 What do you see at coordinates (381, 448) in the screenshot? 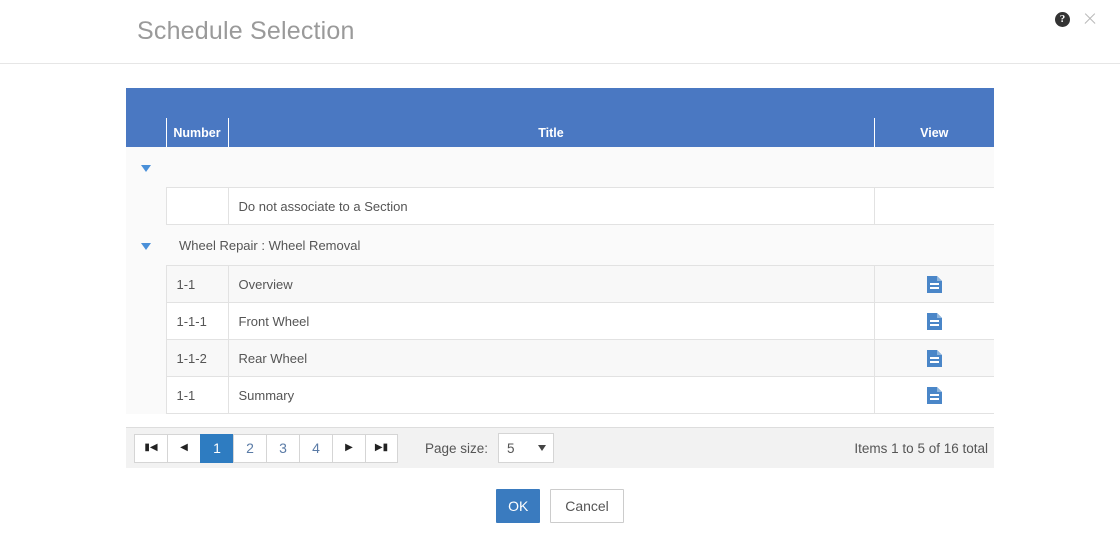
I see `page-last-button: ▶▮` at bounding box center [381, 448].